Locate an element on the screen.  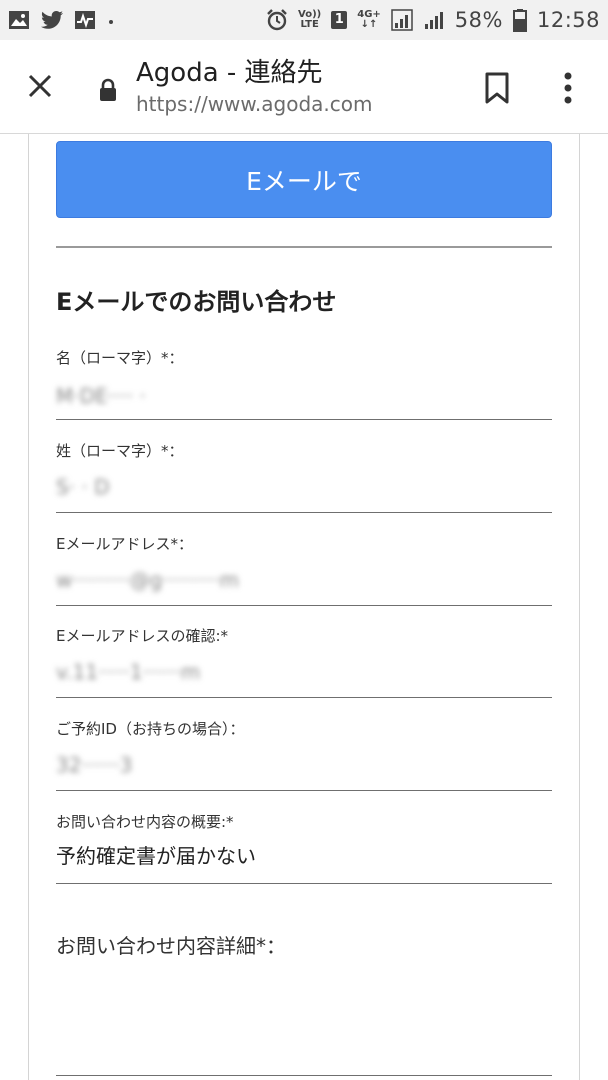
activity-icon is located at coordinates (85, 20).